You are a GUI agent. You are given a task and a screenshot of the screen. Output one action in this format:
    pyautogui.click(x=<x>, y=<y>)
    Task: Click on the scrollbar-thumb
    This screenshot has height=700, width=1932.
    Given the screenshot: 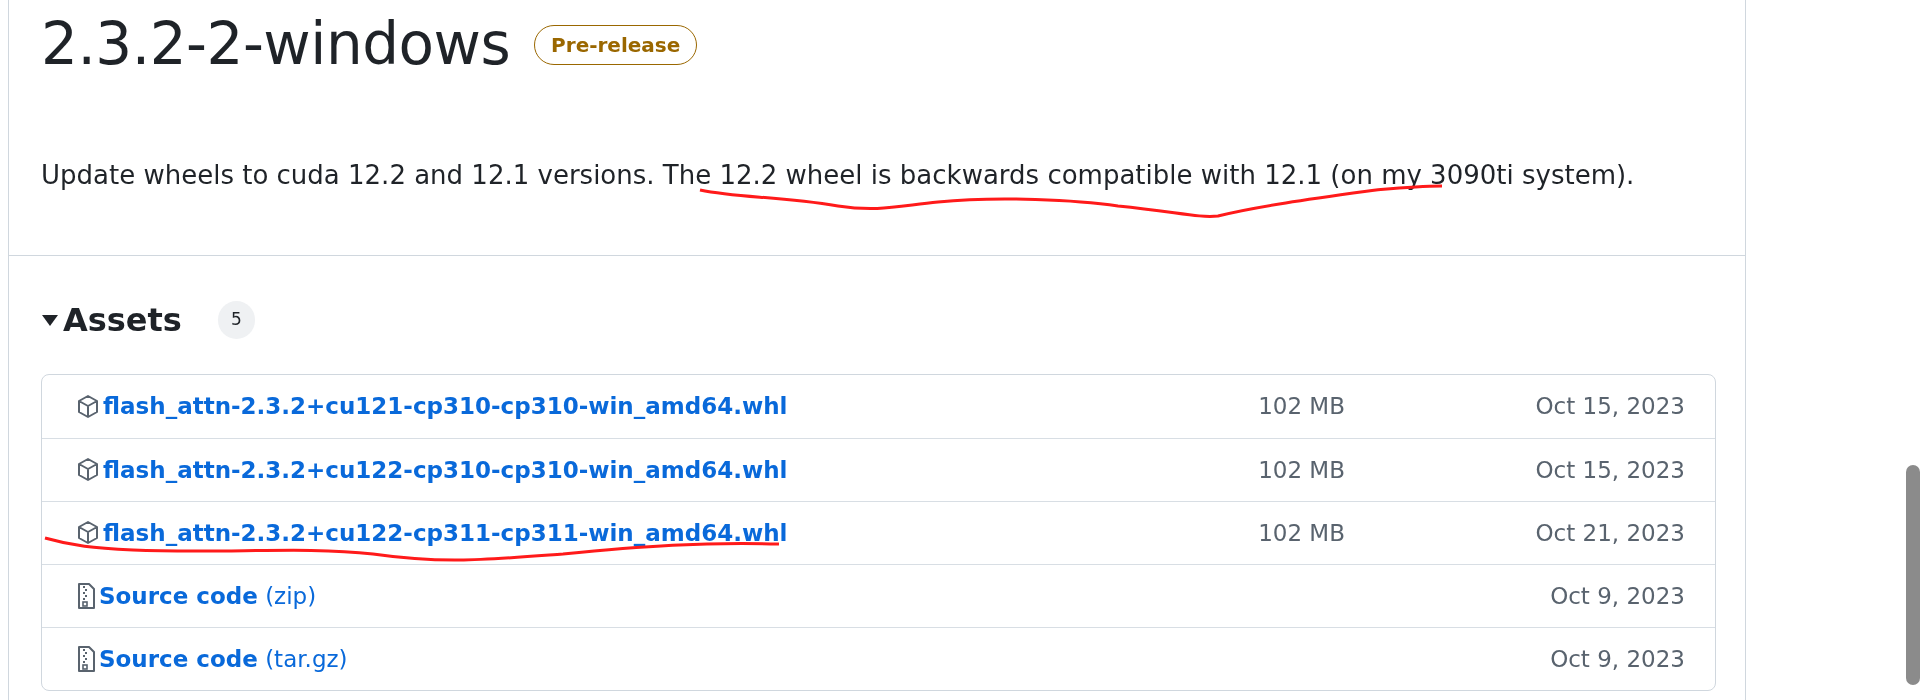 What is the action you would take?
    pyautogui.click(x=1913, y=575)
    